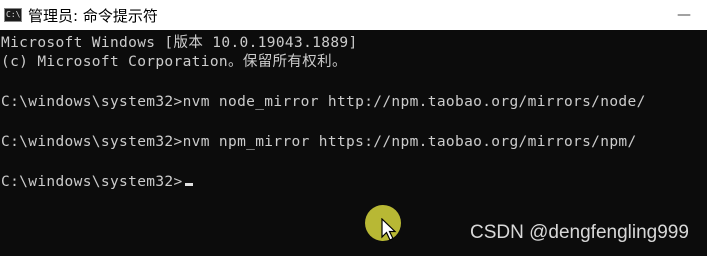 This screenshot has width=707, height=256. I want to click on title-bar: C:\ 管理员: 命令提示符 —, so click(353, 15).